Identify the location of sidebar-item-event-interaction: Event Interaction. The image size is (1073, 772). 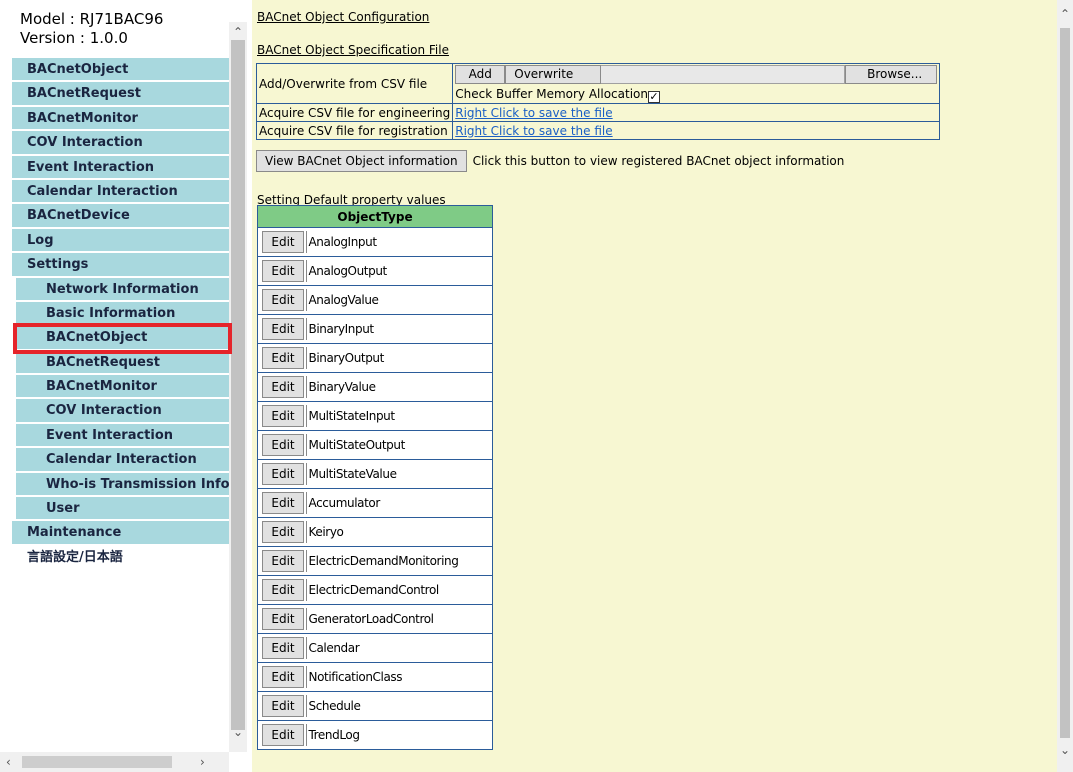
(120, 167).